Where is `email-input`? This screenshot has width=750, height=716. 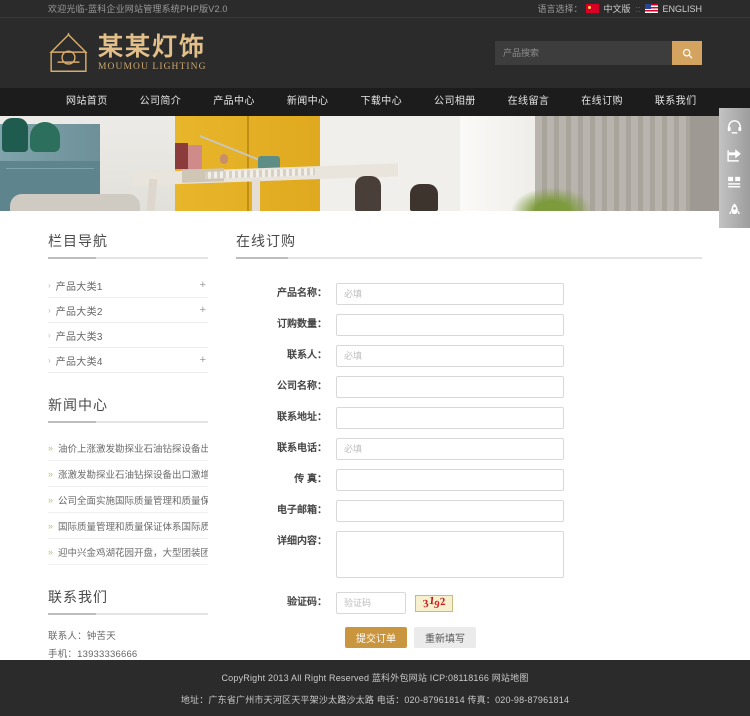
email-input is located at coordinates (450, 511).